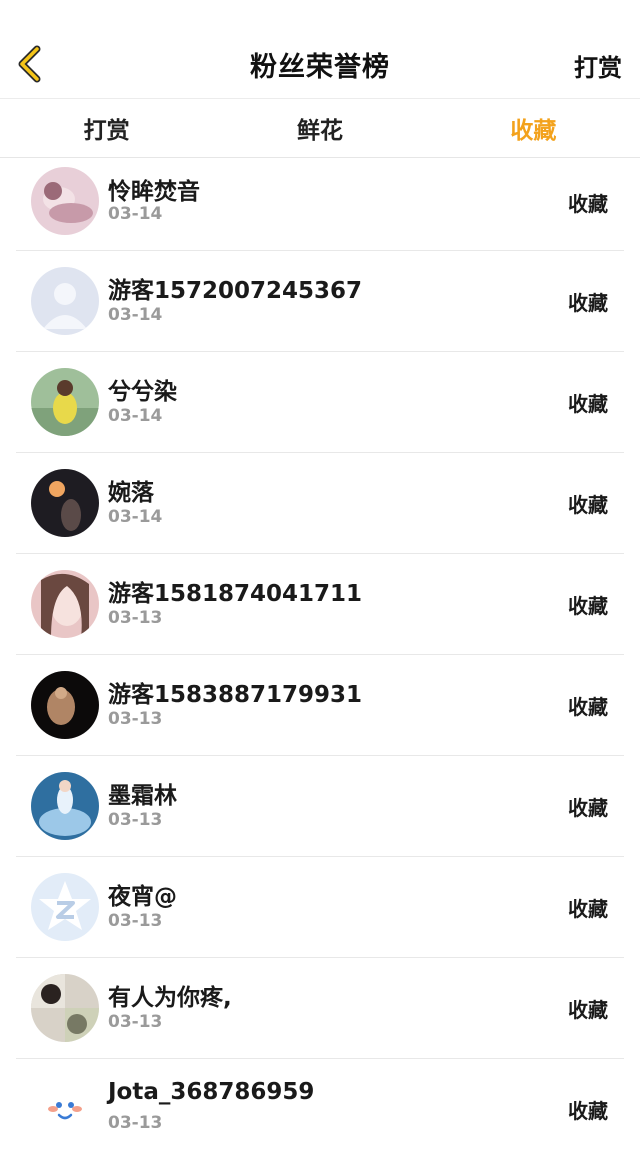 This screenshot has height=1159, width=640. What do you see at coordinates (320, 204) in the screenshot?
I see `list-item: 怜眸焚音 03-14 收藏` at bounding box center [320, 204].